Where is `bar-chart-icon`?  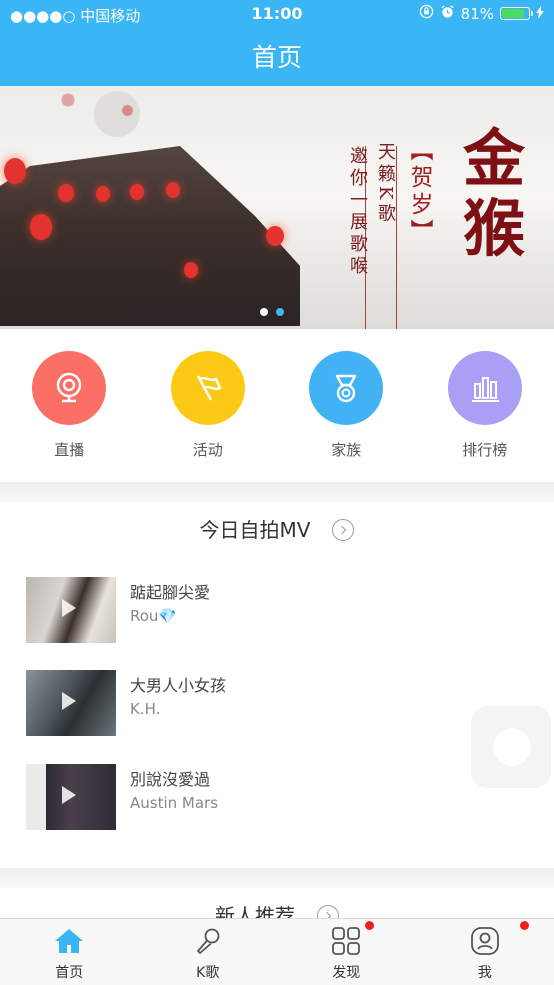
bar-chart-icon is located at coordinates (484, 388).